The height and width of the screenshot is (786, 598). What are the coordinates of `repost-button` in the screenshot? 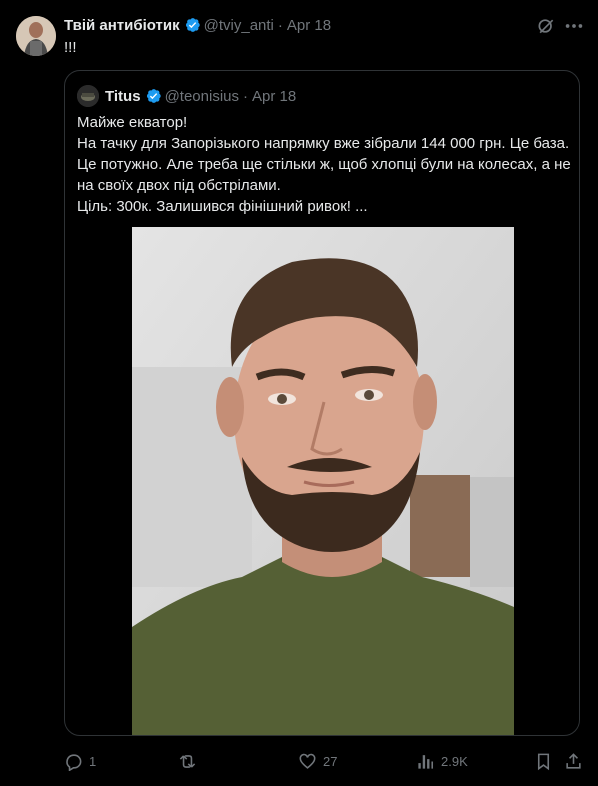 It's located at (190, 761).